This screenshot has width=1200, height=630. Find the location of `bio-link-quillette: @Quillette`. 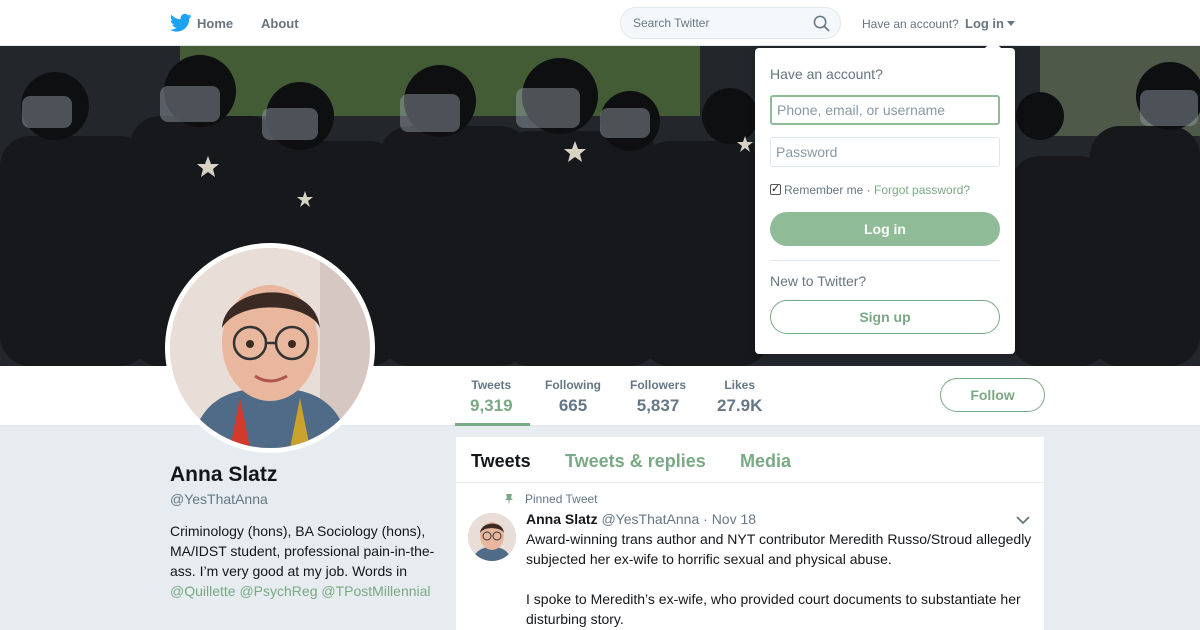

bio-link-quillette: @Quillette is located at coordinates (203, 591).